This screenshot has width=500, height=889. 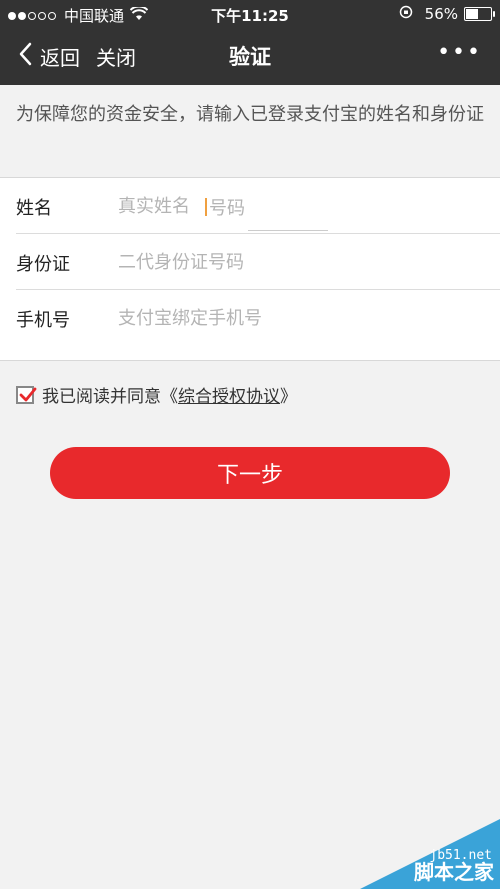 I want to click on back-label: 返回, so click(x=60, y=58).